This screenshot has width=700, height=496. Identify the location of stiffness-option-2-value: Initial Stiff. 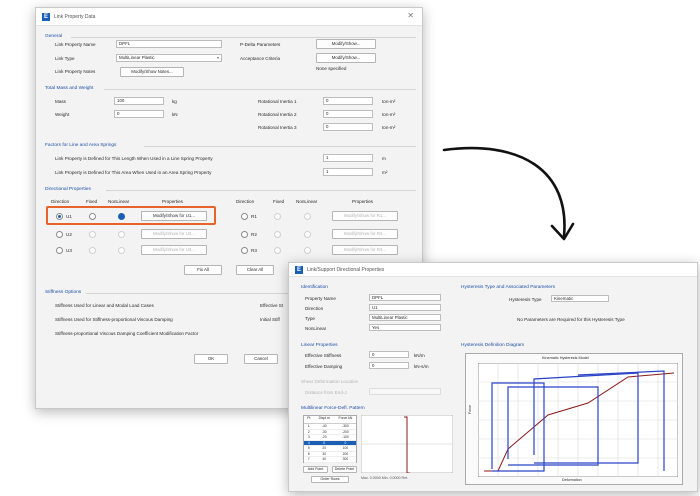
(270, 319).